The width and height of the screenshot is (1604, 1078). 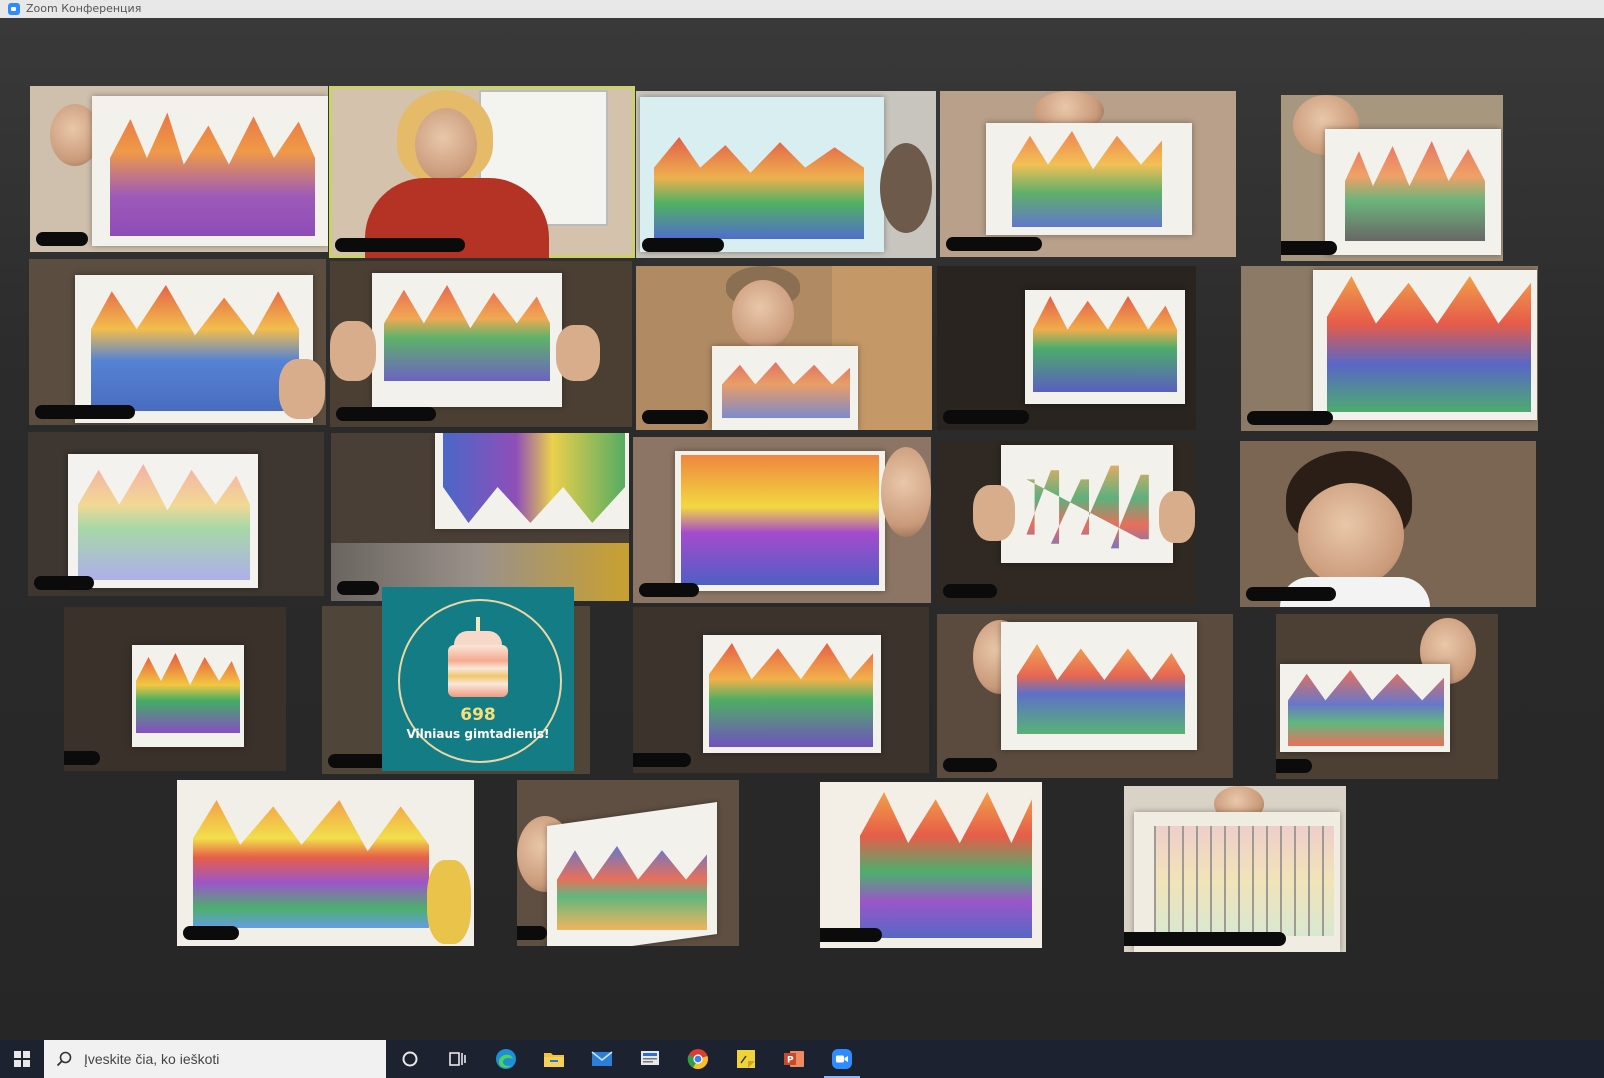 I want to click on cake-caption: Vilniaus gimtadienis!, so click(x=478, y=734).